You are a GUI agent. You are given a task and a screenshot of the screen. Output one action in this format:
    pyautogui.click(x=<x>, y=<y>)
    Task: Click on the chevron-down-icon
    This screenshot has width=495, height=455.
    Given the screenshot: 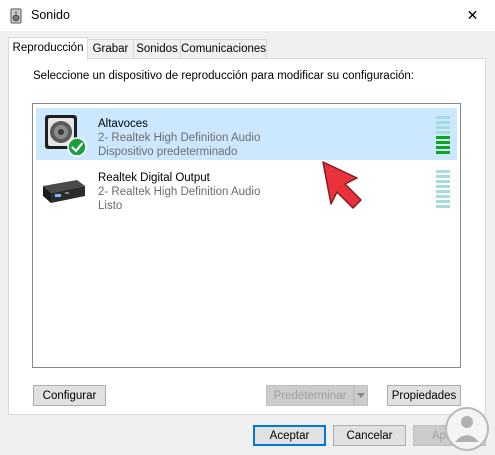 What is the action you would take?
    pyautogui.click(x=361, y=395)
    